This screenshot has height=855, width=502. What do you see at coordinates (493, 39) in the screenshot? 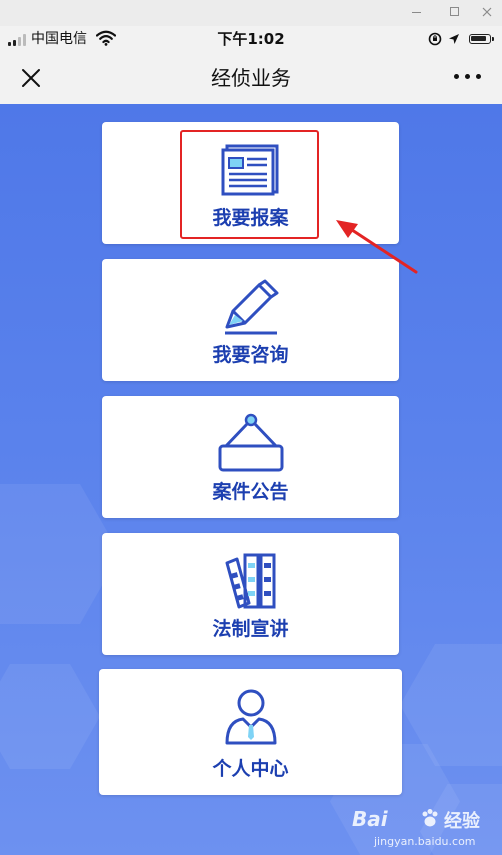
I see `battery-tip` at bounding box center [493, 39].